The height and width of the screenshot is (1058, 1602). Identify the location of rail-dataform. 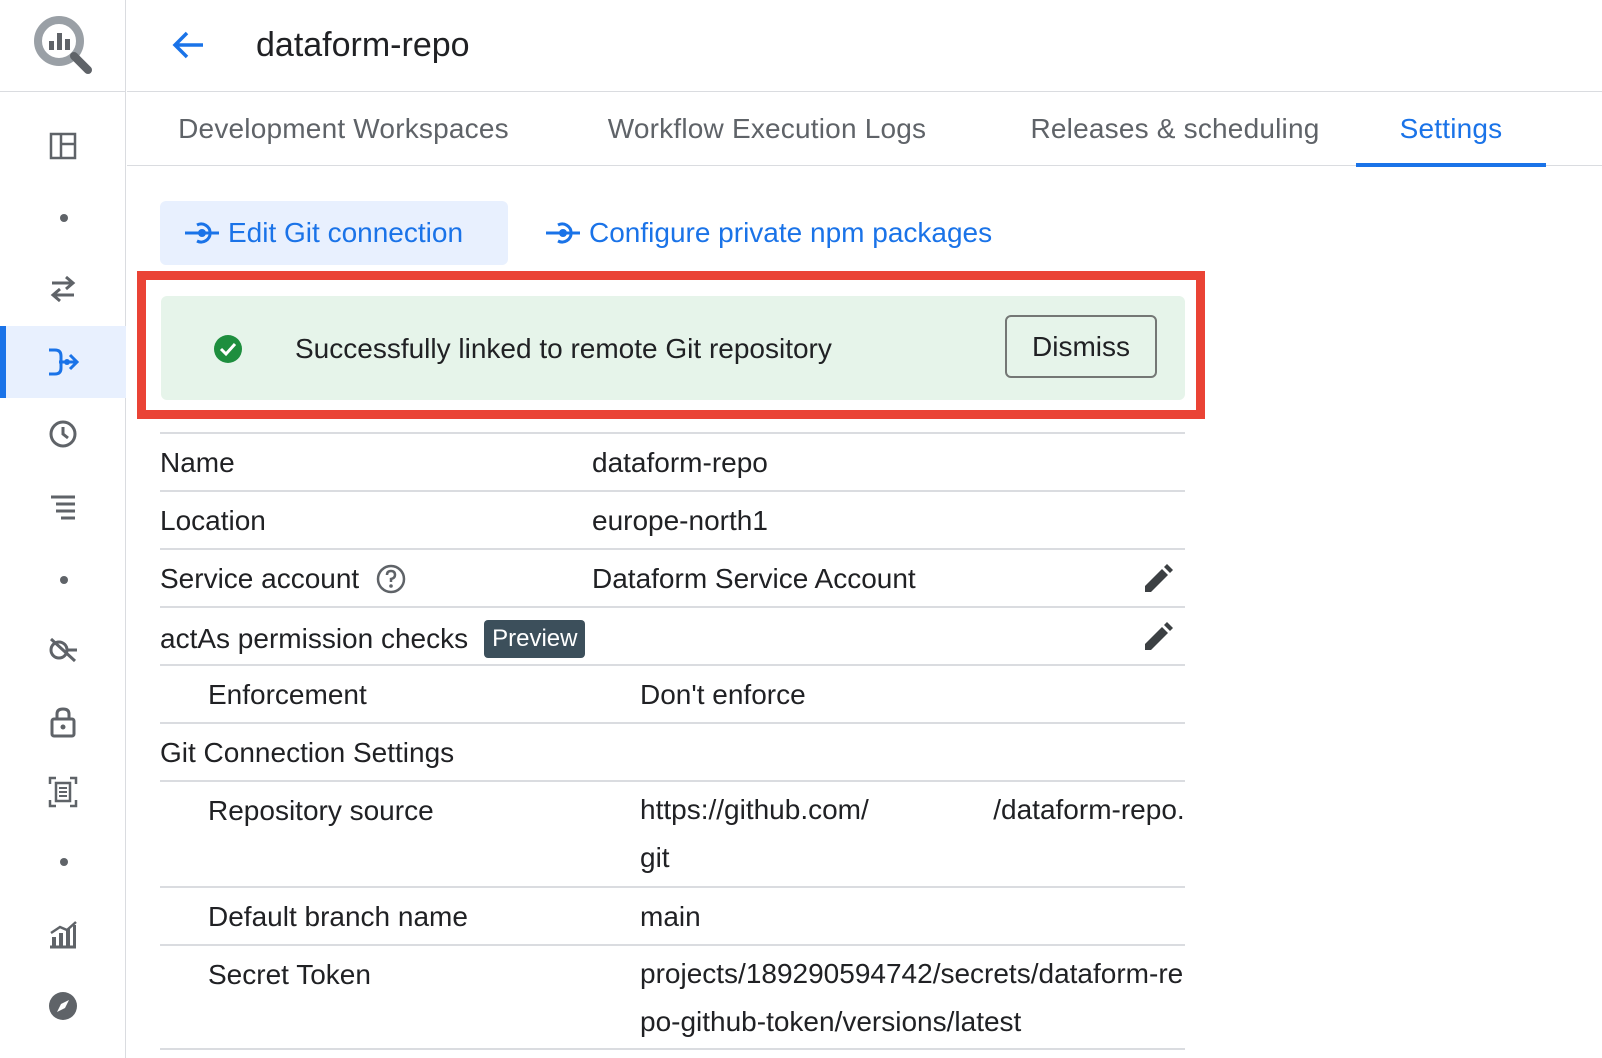
(63, 362).